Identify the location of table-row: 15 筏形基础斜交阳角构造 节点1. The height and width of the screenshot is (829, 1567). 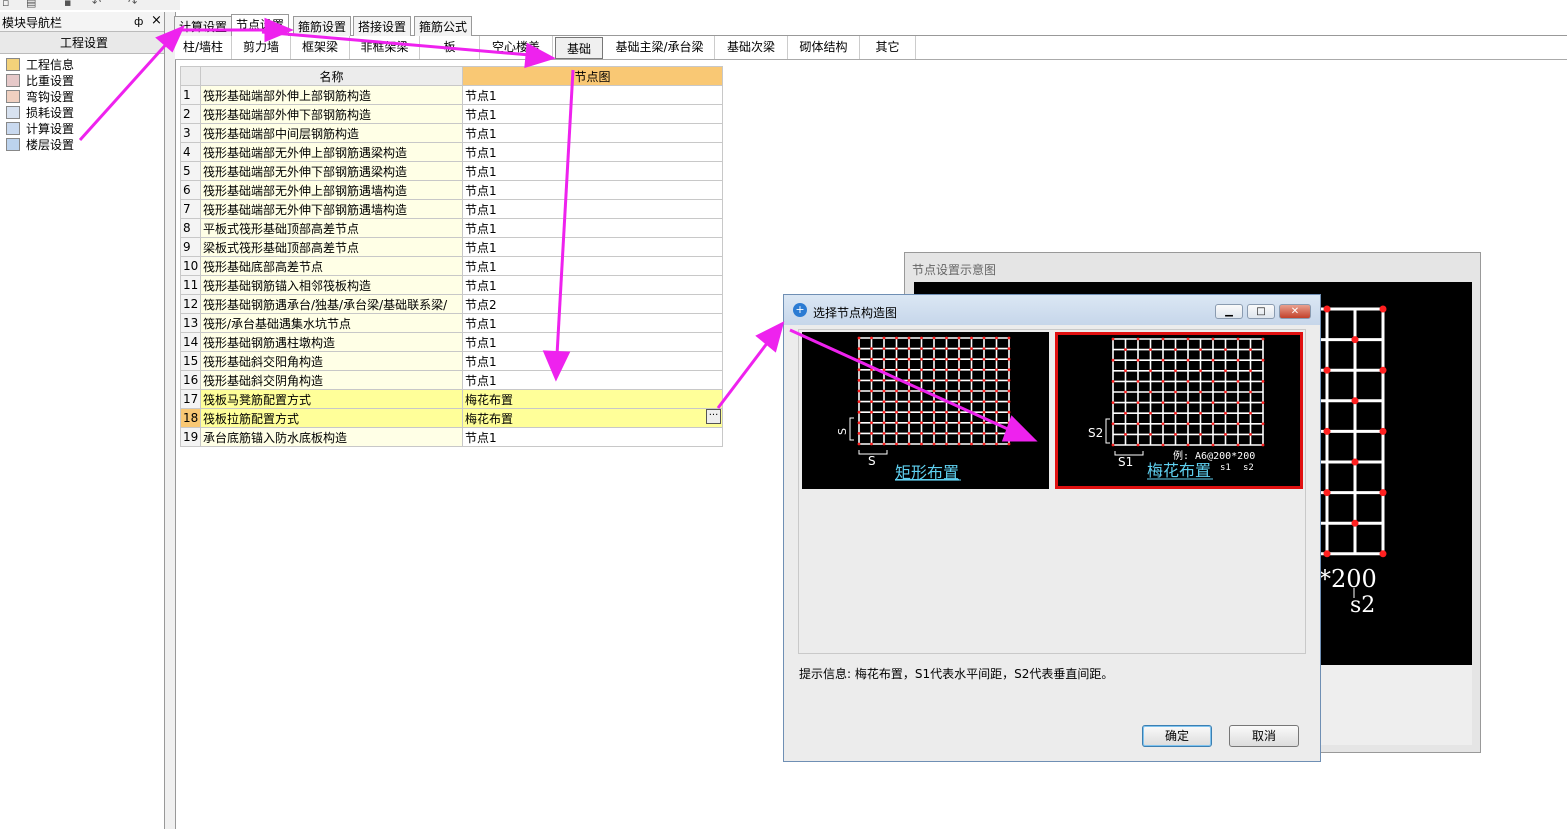
(451, 361).